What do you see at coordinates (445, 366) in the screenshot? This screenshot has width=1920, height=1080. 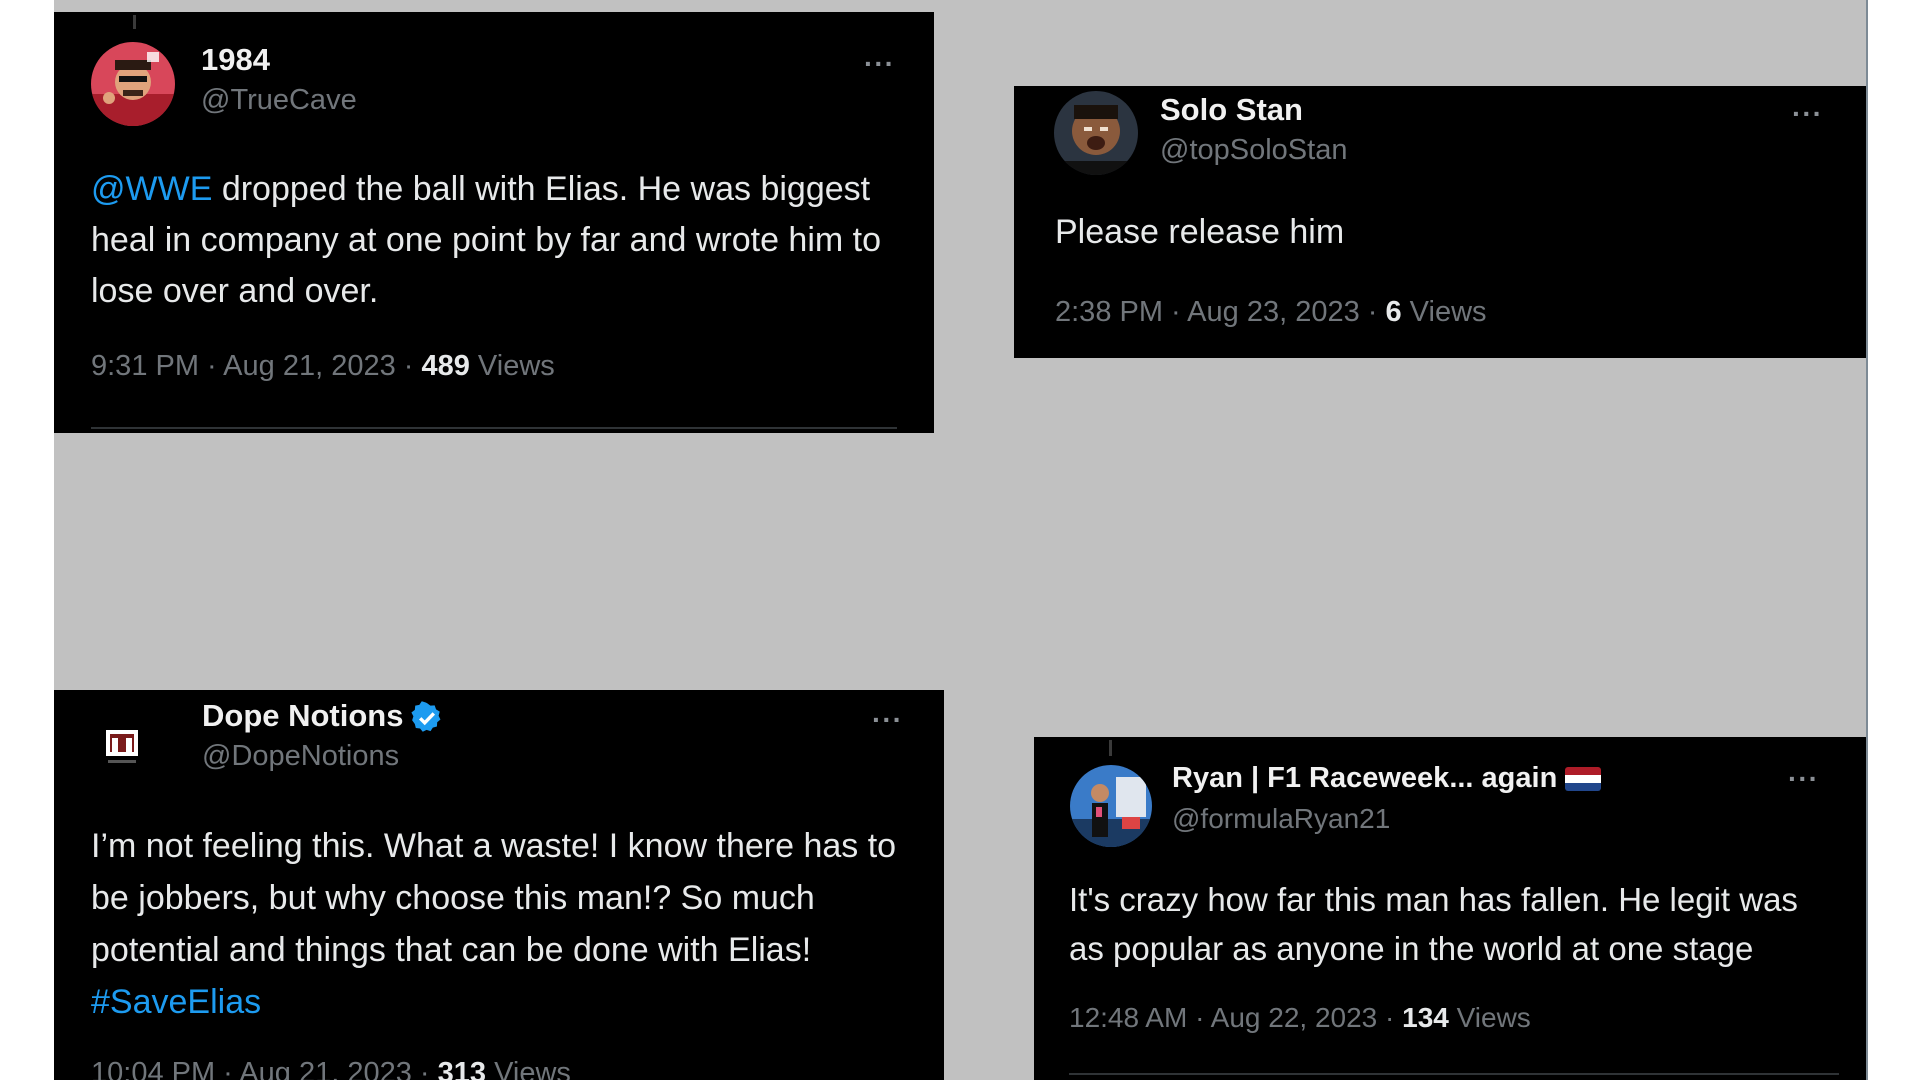 I see `view-count: 489` at bounding box center [445, 366].